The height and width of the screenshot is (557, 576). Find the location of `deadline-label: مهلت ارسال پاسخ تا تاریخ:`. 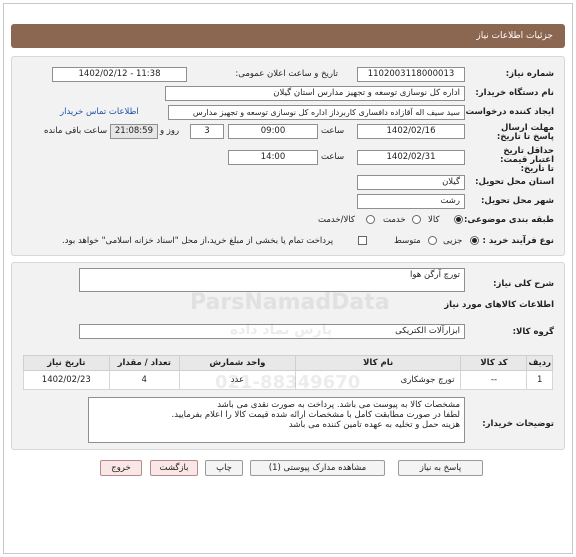

deadline-label: مهلت ارسال پاسخ تا تاریخ: is located at coordinates (525, 132).